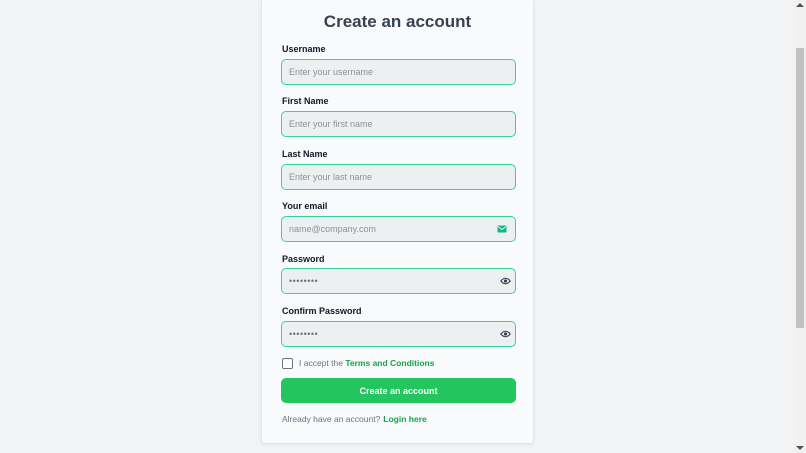 This screenshot has width=806, height=453. I want to click on login-prompt: Already have an account? Login here, so click(354, 419).